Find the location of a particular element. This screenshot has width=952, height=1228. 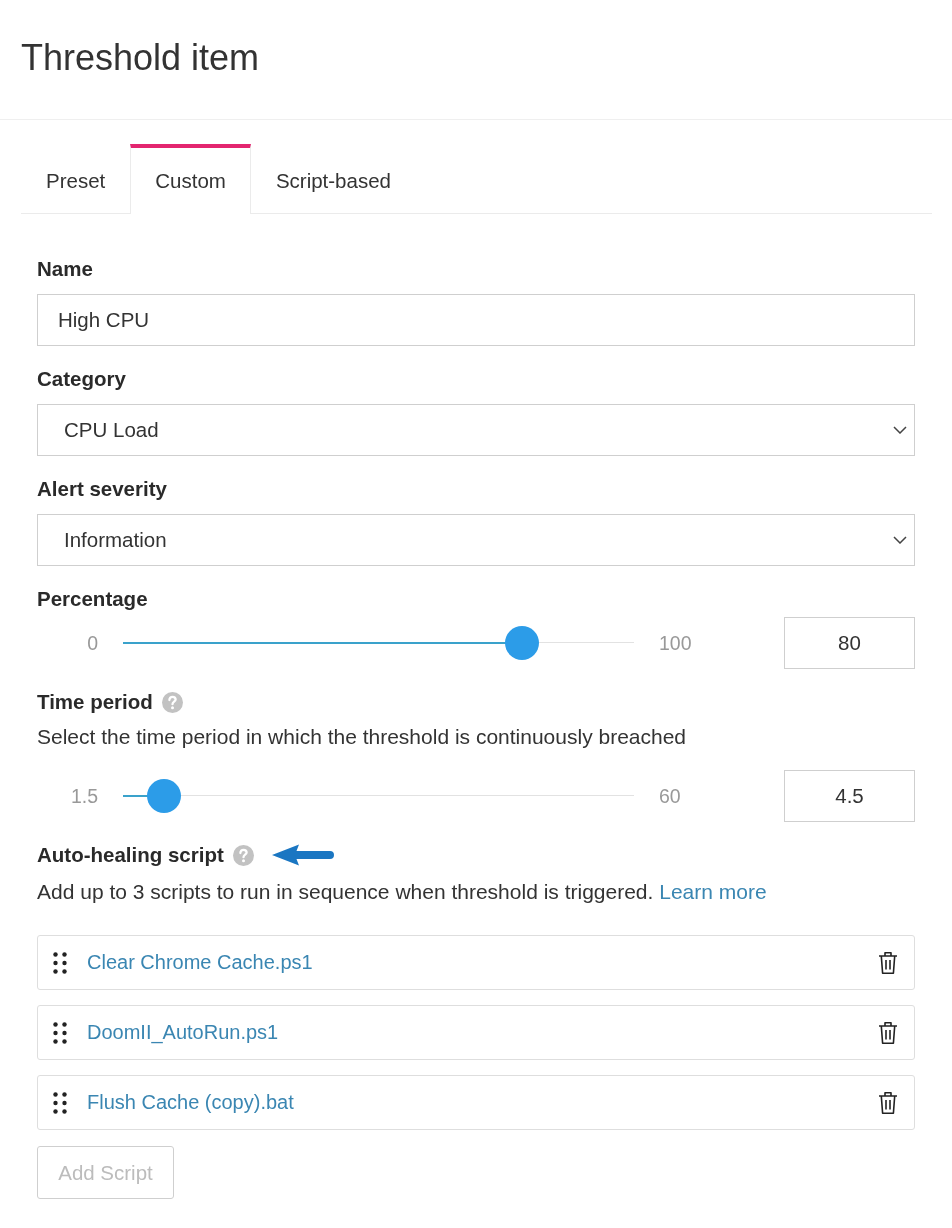

slider-max-label: 100 is located at coordinates (675, 643).